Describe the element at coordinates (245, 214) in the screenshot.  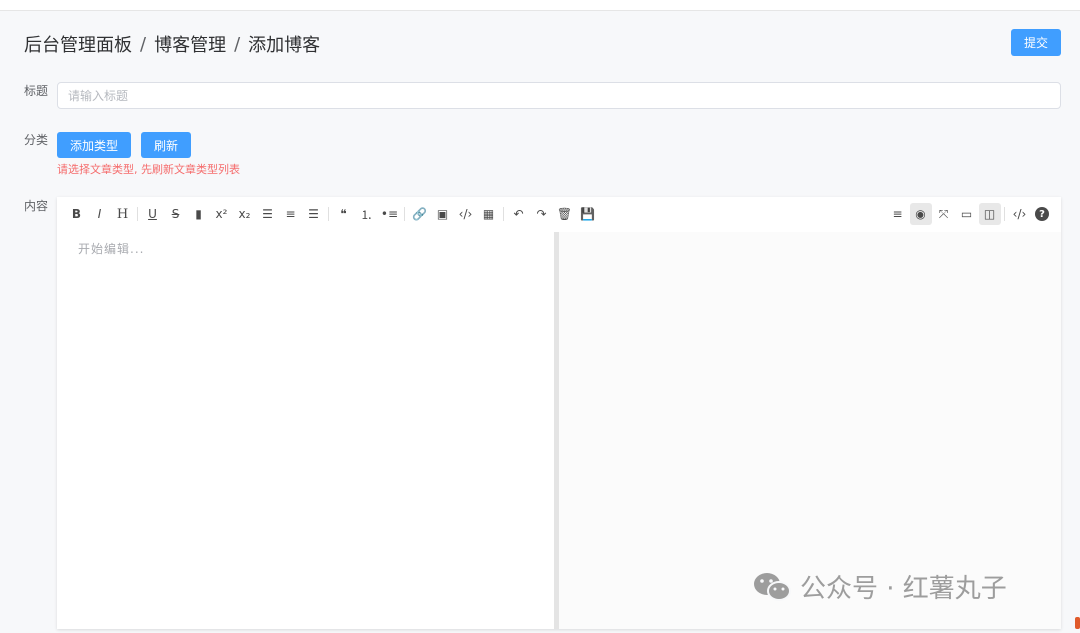
I see `subscript-icon: x₂` at that location.